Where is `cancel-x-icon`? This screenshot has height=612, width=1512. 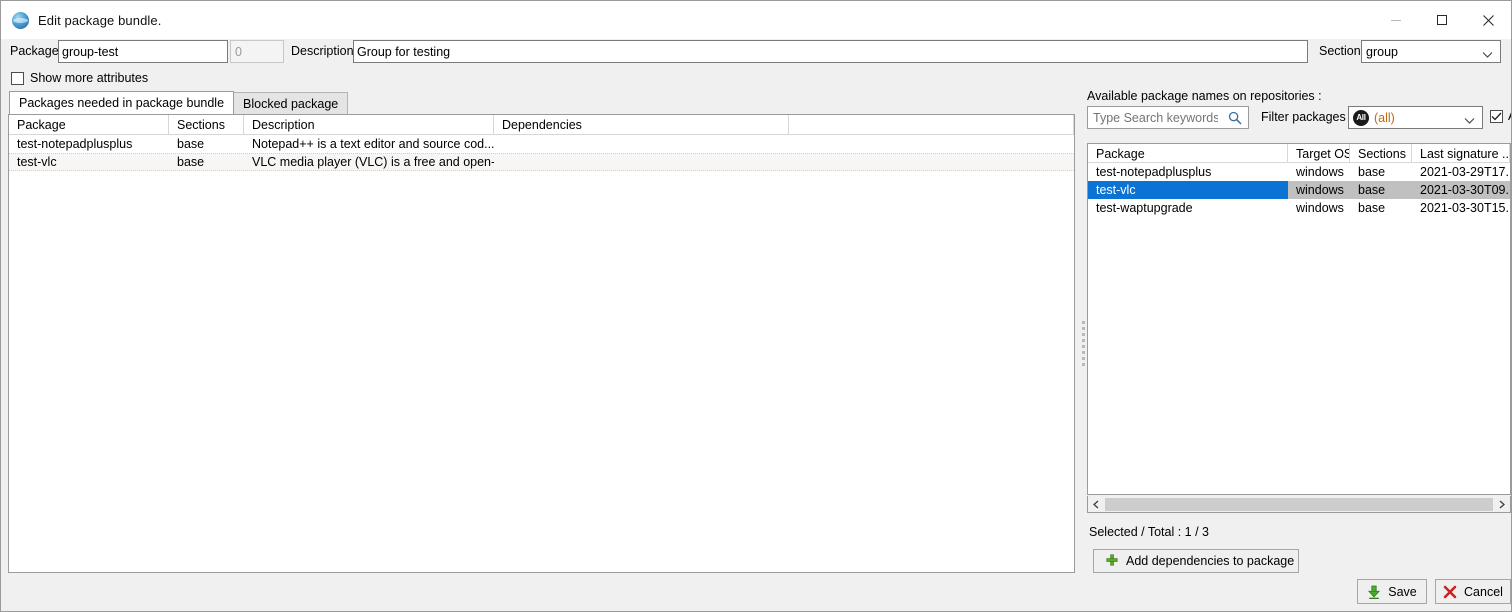
cancel-x-icon is located at coordinates (1450, 592).